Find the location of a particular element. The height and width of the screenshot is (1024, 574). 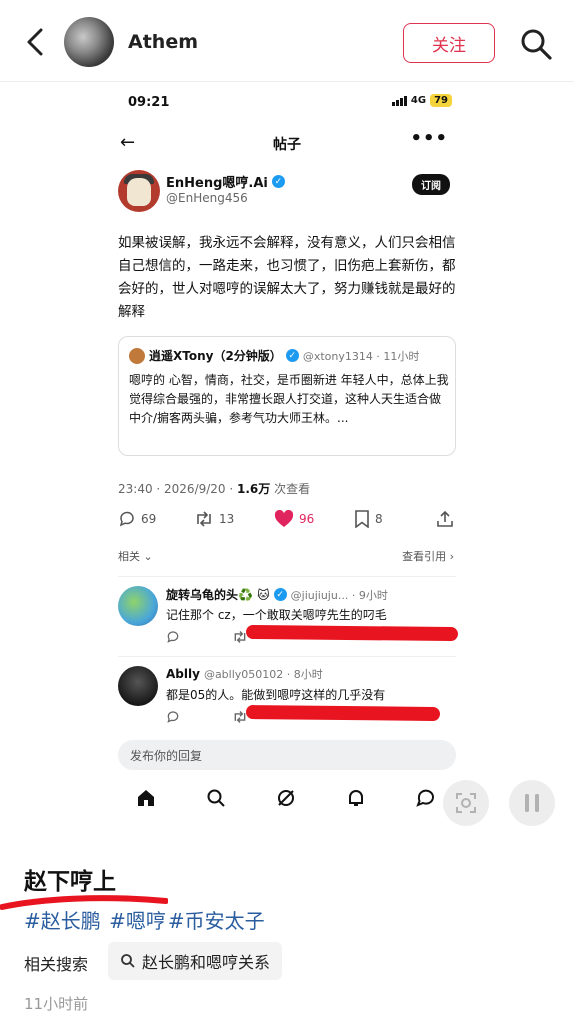

tweet-actions: 69 13 96 8 is located at coordinates (287, 521).